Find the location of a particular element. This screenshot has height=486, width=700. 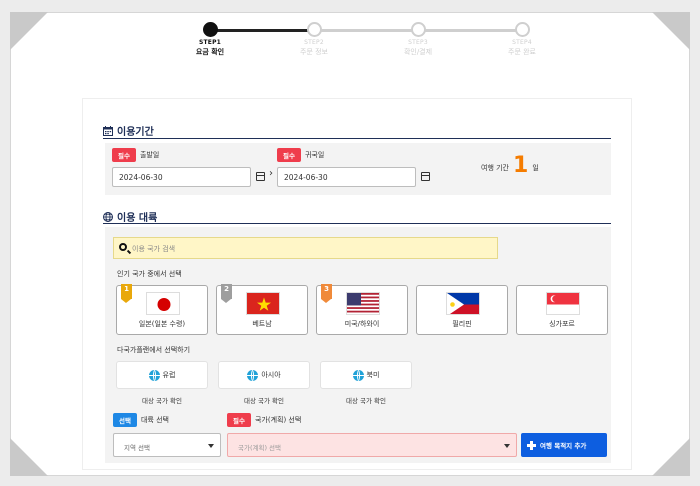

plan-card-north-america: 북미 is located at coordinates (366, 375).